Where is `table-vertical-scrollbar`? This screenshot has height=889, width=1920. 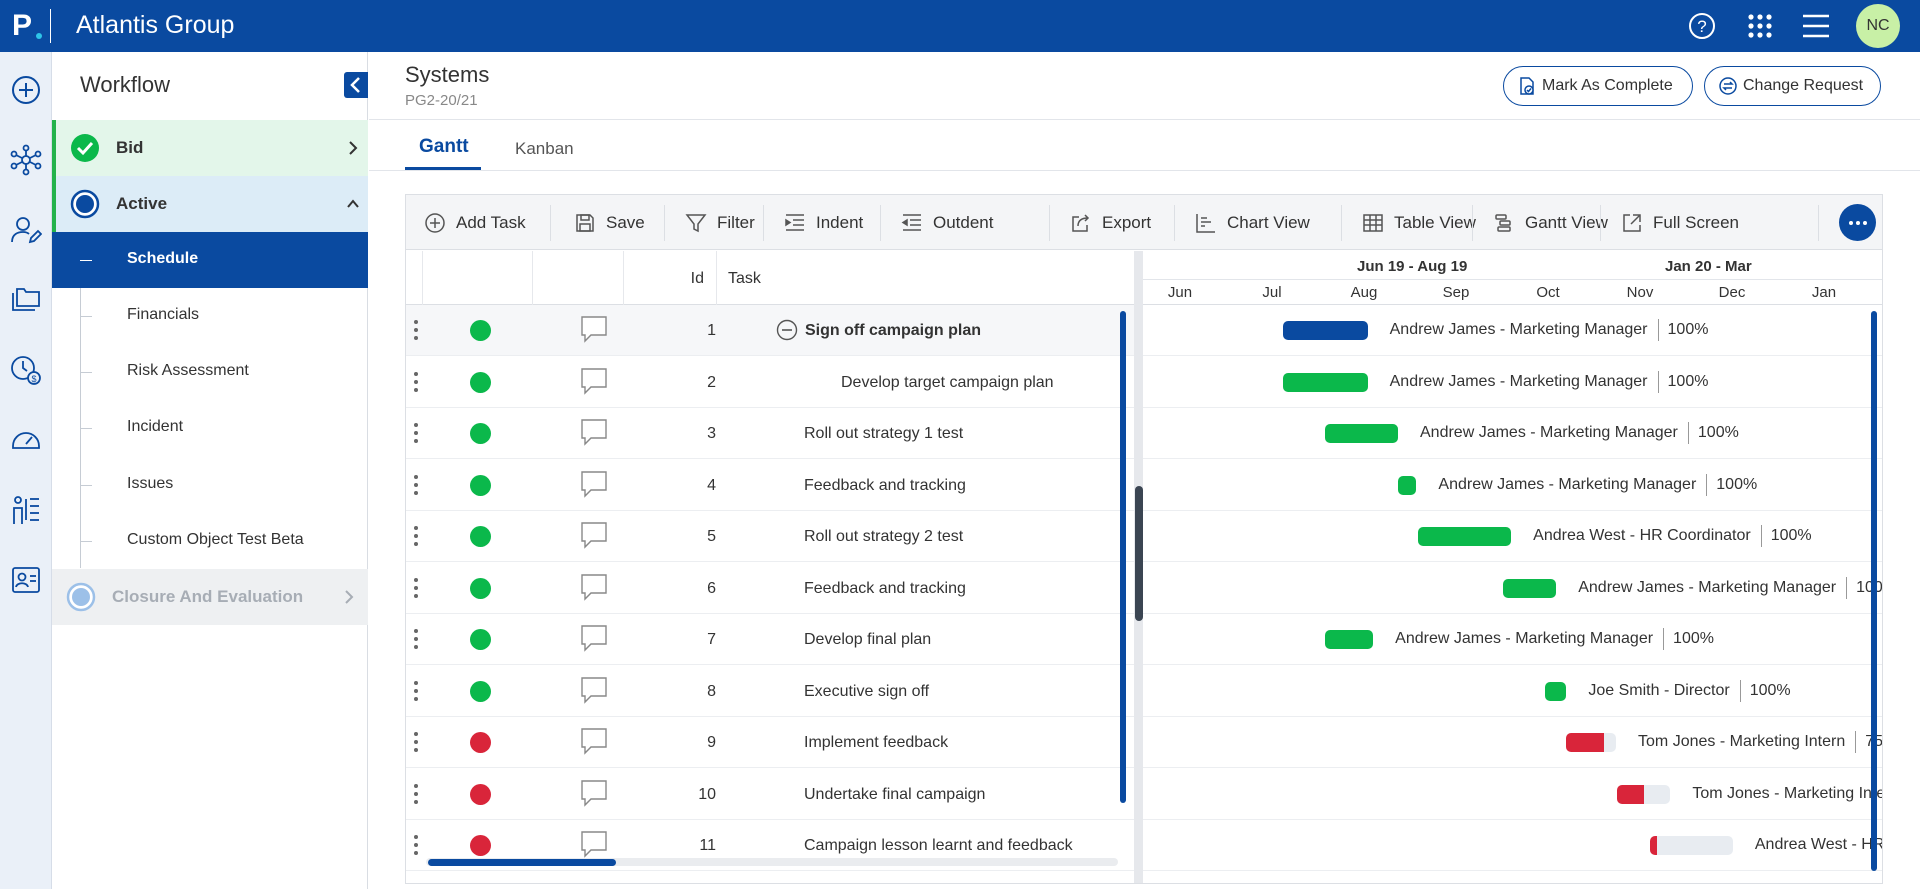 table-vertical-scrollbar is located at coordinates (1123, 557).